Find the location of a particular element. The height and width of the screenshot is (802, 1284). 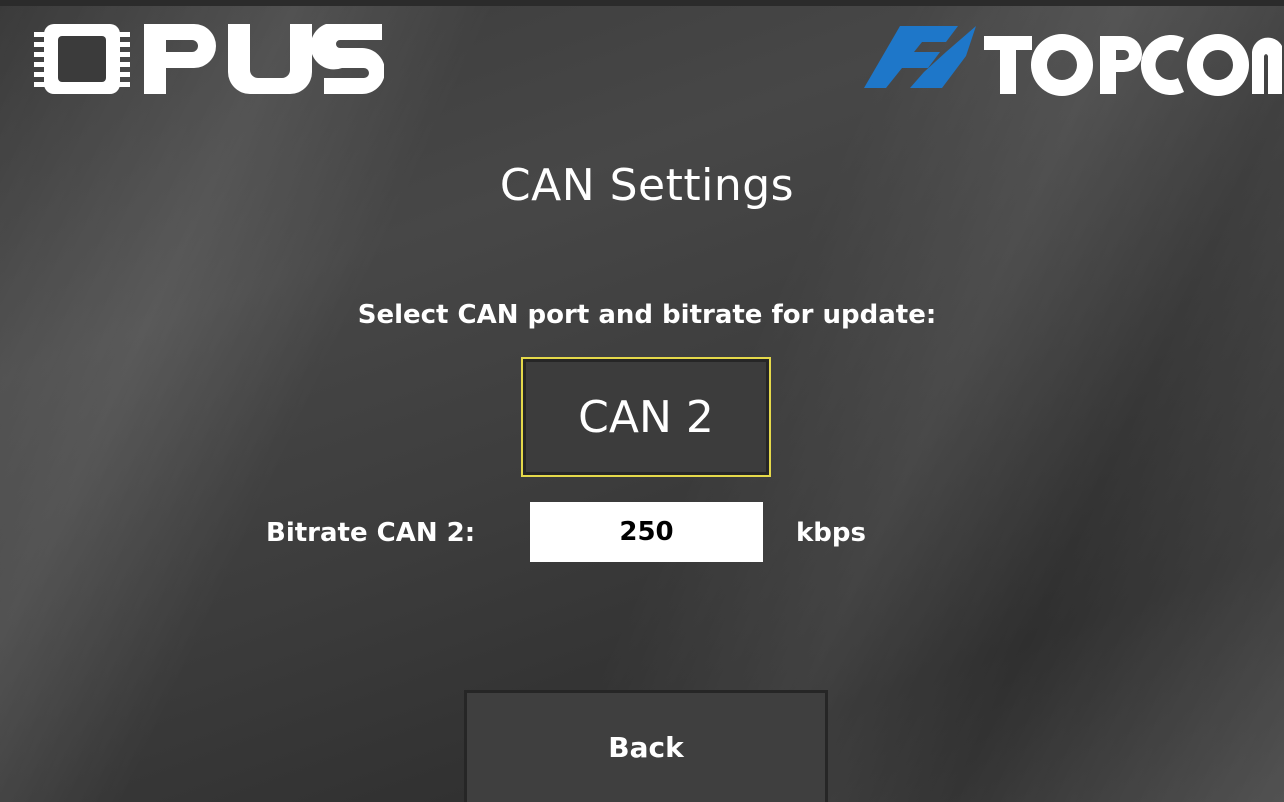

can-port-label: CAN 2 is located at coordinates (646, 417).